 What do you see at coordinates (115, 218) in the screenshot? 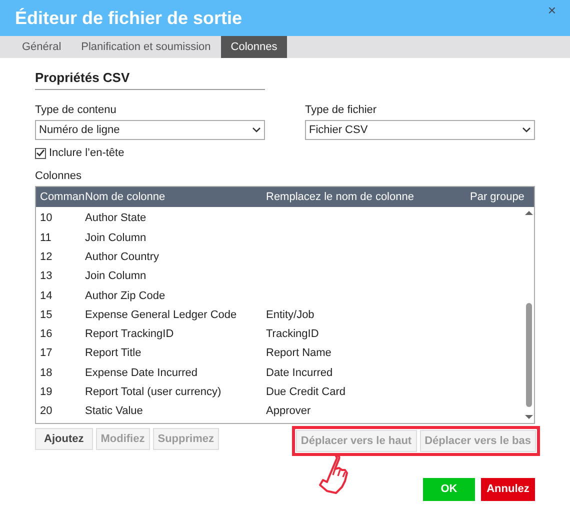
I see `table-cell: Author State` at bounding box center [115, 218].